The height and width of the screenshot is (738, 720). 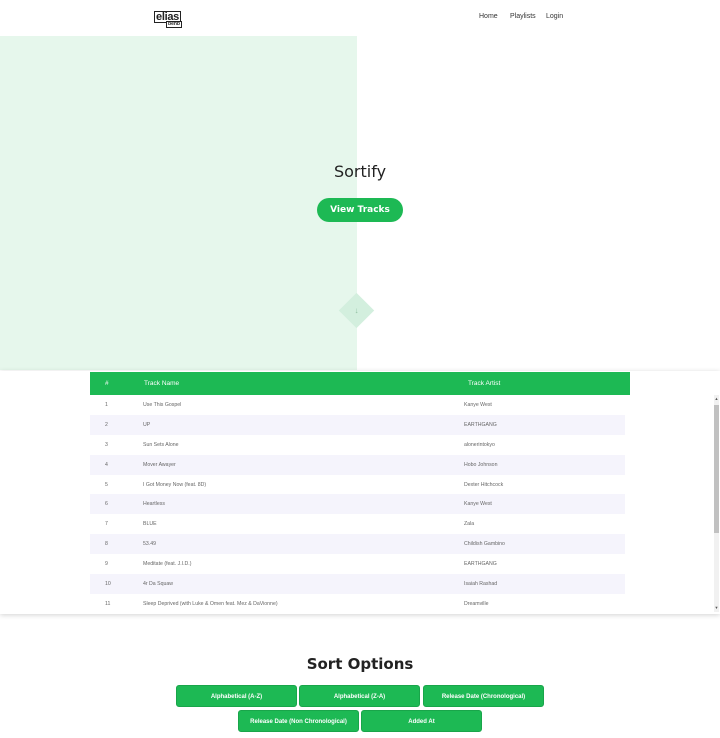 I want to click on nav-playlists-link: Playlists, so click(x=523, y=16).